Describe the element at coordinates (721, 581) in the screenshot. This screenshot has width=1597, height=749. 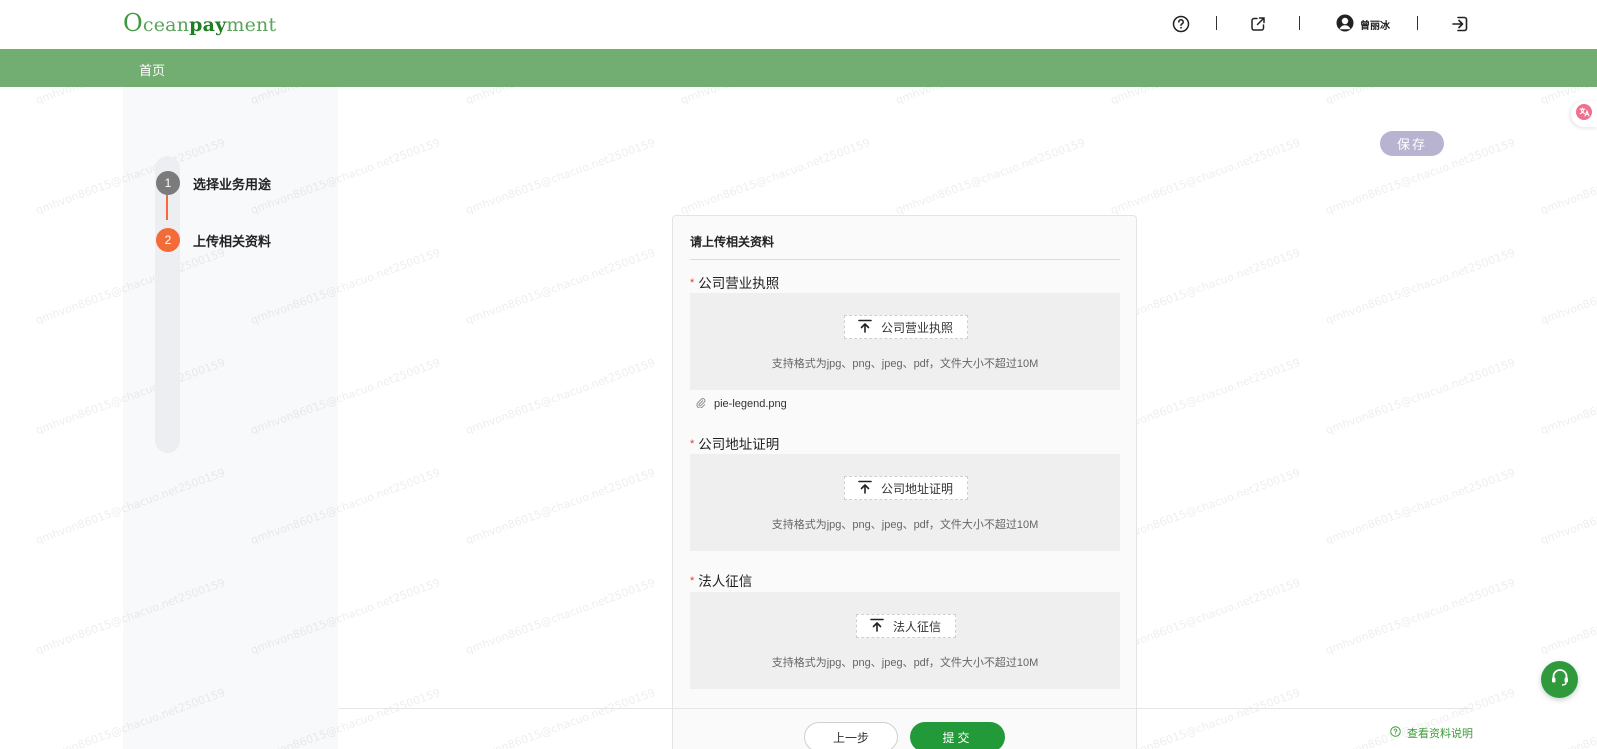
I see `field-label-legal-credit: * 法人征信` at that location.